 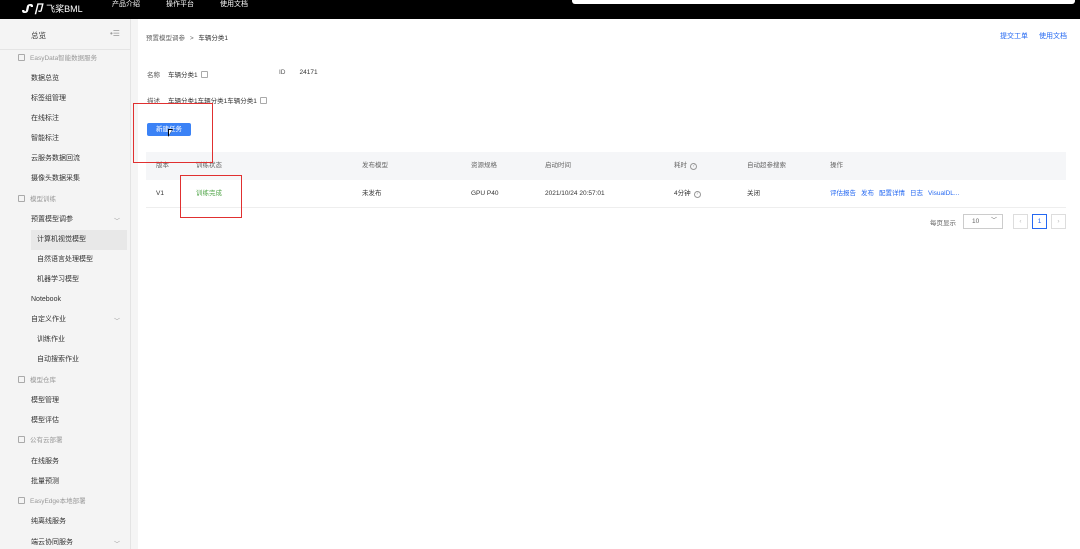 I want to click on id-value: 24171, so click(x=308, y=72).